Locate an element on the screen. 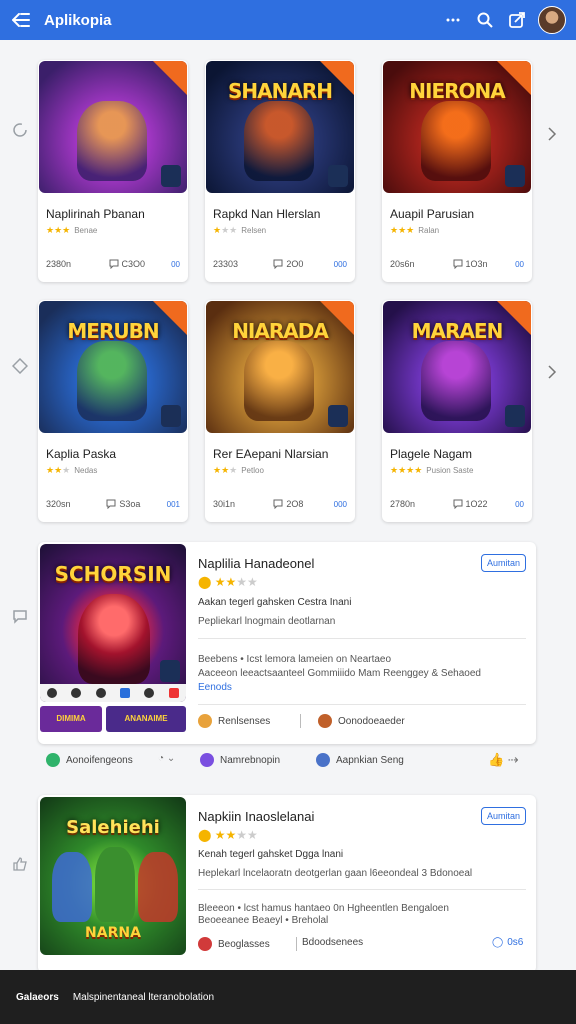 The image size is (576, 1024). dropdown-icon: ◔ ⌄ is located at coordinates (166, 758).